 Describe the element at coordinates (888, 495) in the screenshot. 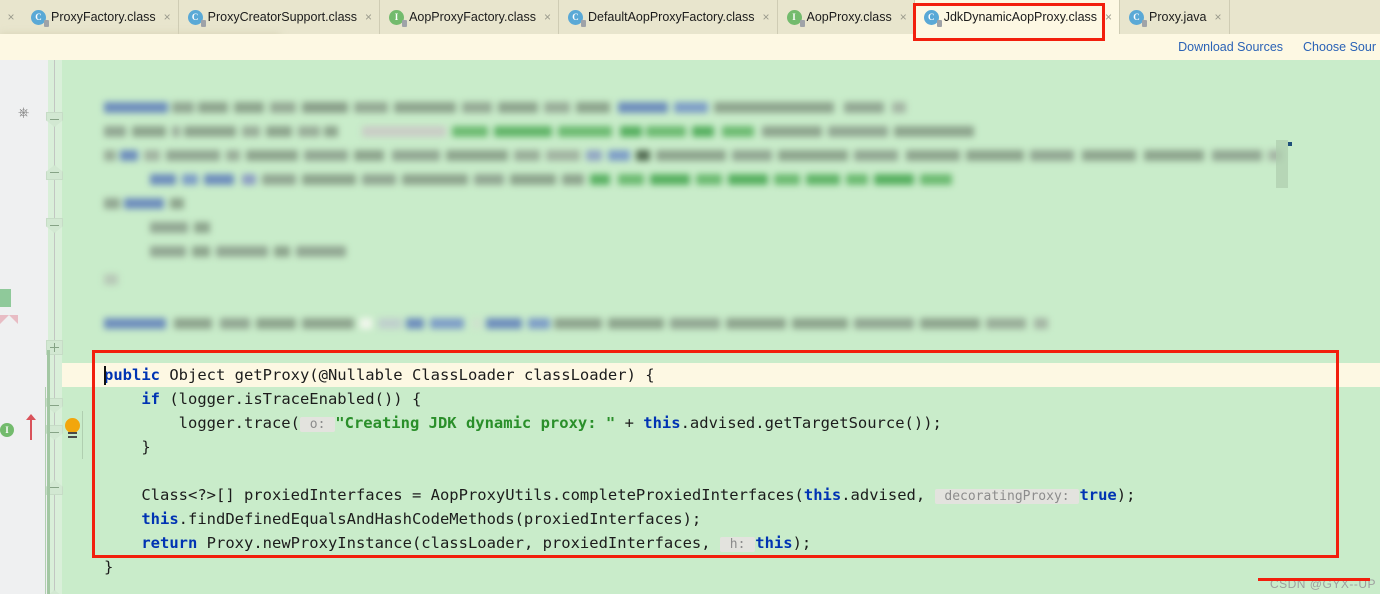

I see `code-token: .advised,` at that location.